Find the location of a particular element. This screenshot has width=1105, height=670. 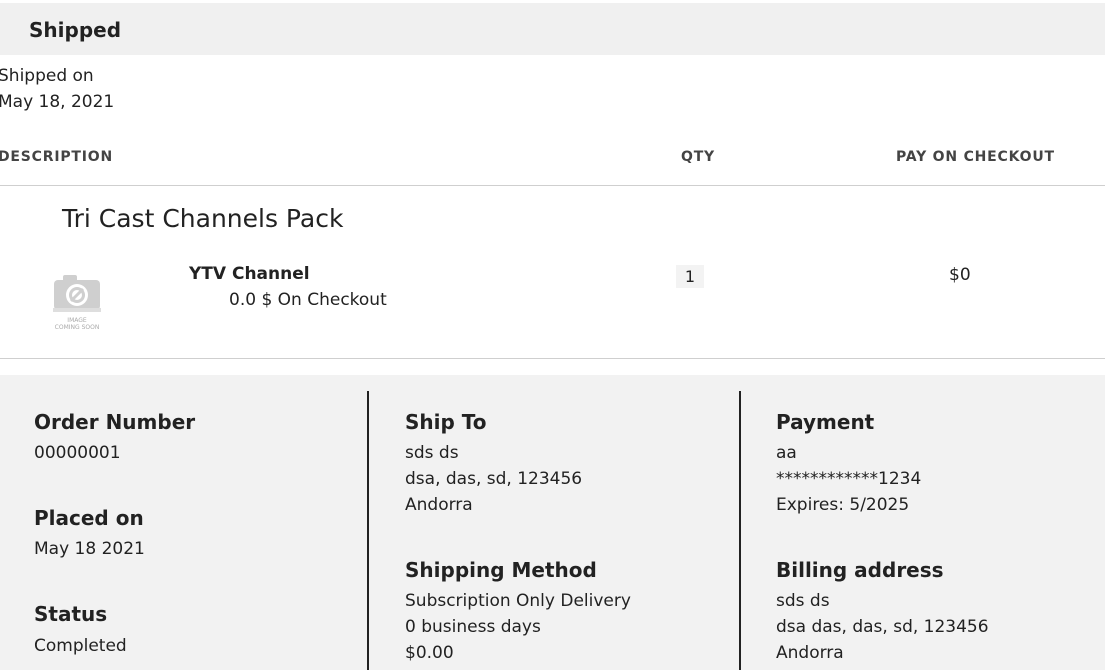

table-bottom-divider is located at coordinates (552, 358).